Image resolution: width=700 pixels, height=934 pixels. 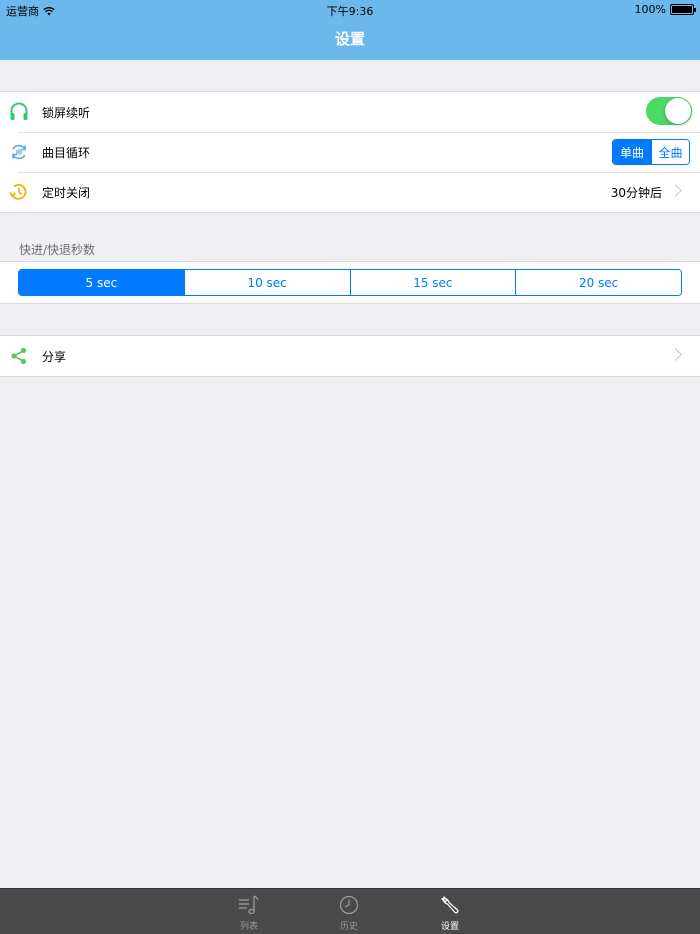 What do you see at coordinates (632, 152) in the screenshot?
I see `loop-single-option: 单曲` at bounding box center [632, 152].